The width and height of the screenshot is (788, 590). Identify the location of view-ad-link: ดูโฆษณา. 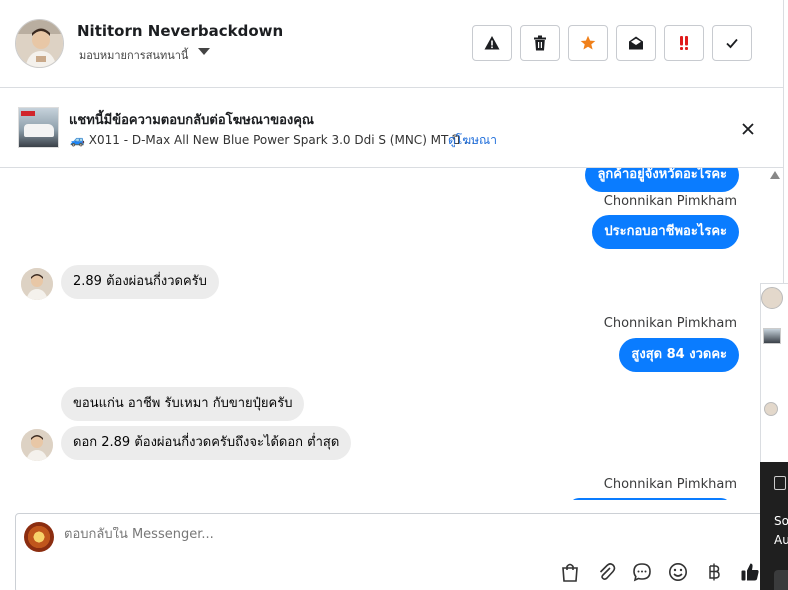
(472, 140).